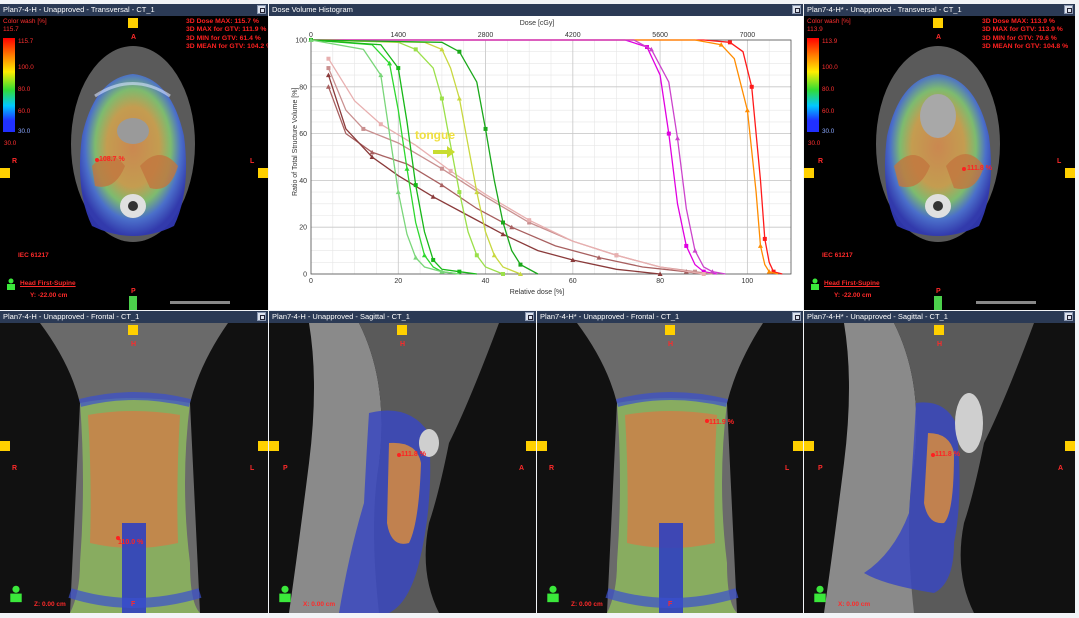 The width and height of the screenshot is (1079, 618). What do you see at coordinates (486, 281) in the screenshot?
I see `x-tick-label: 40` at bounding box center [486, 281].